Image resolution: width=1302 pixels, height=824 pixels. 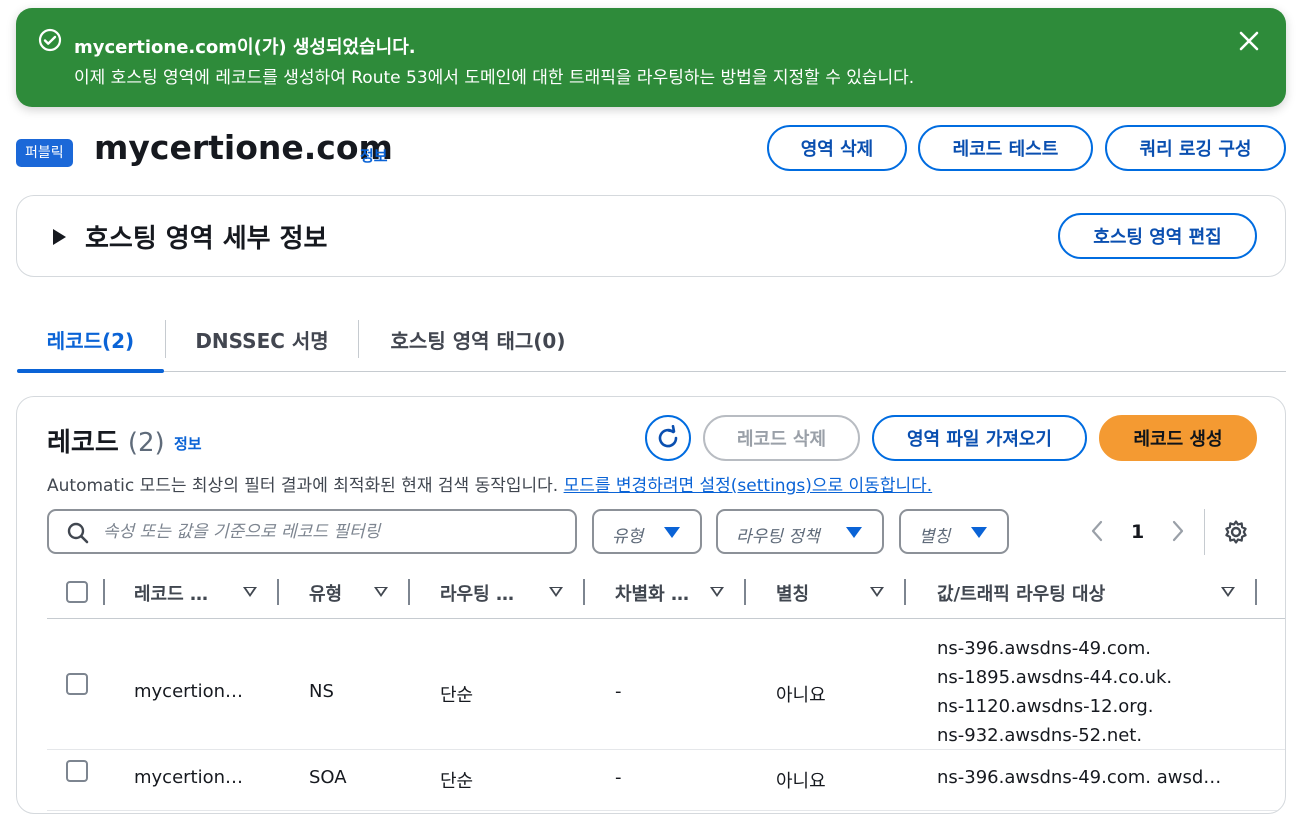 I want to click on hosted-zone-details-panel: 호스팅 영역 세부 정보 호스팅 영역 편집, so click(x=651, y=236).